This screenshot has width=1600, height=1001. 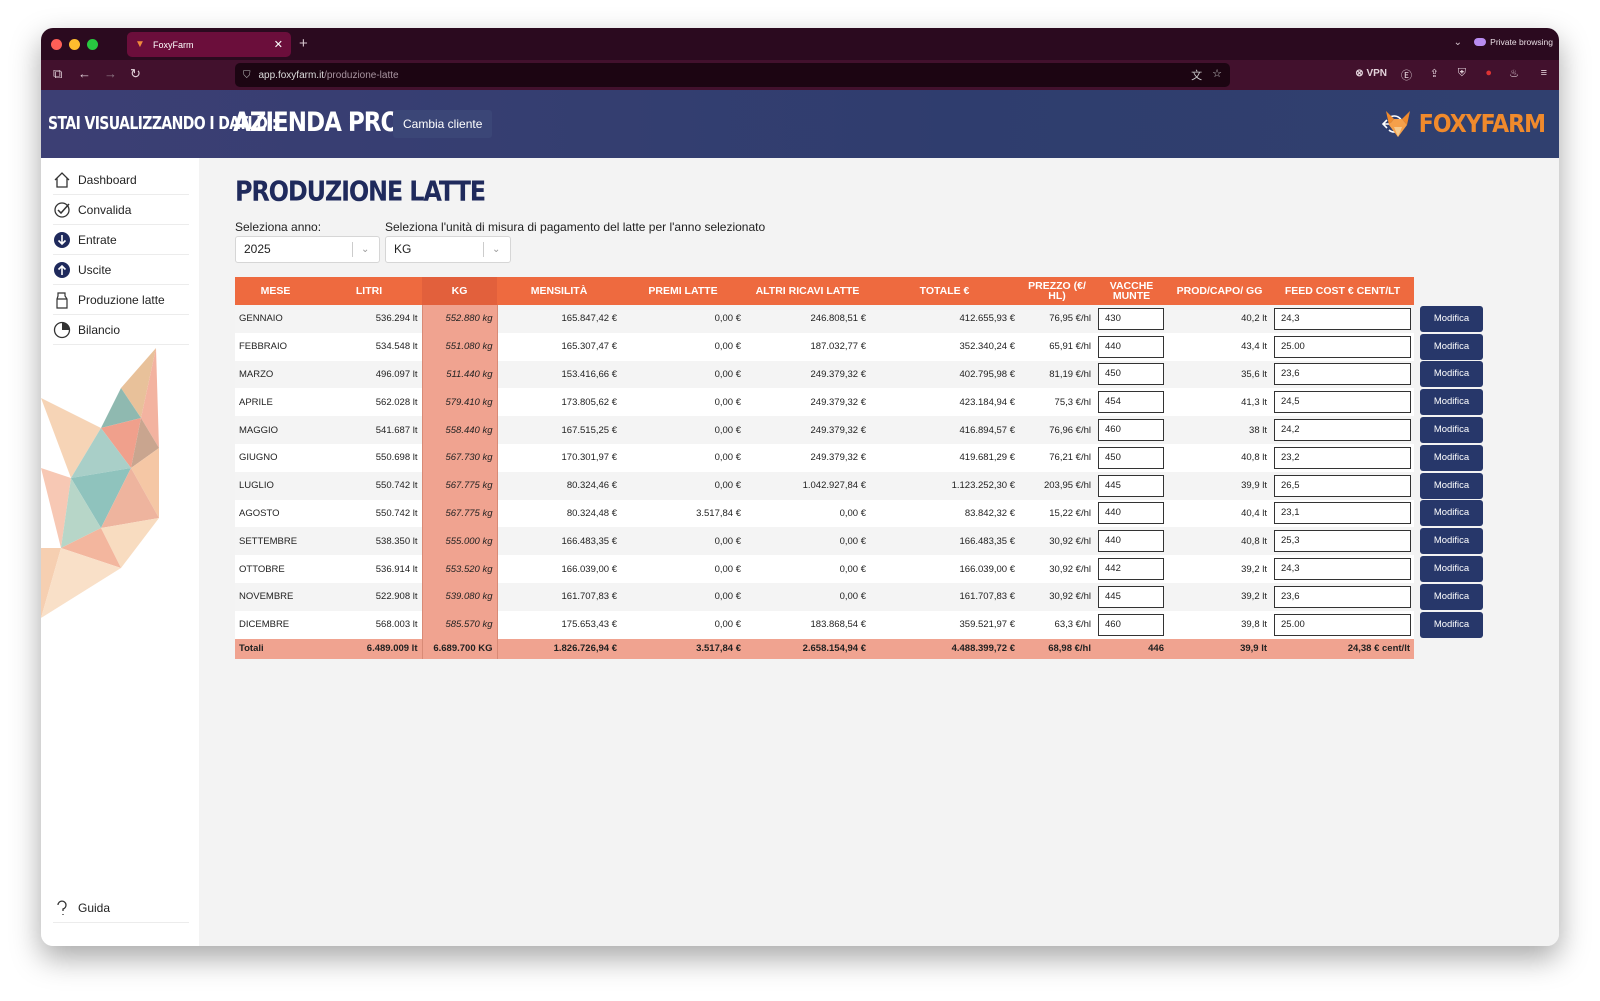 I want to click on close-window-button, so click(x=56, y=44).